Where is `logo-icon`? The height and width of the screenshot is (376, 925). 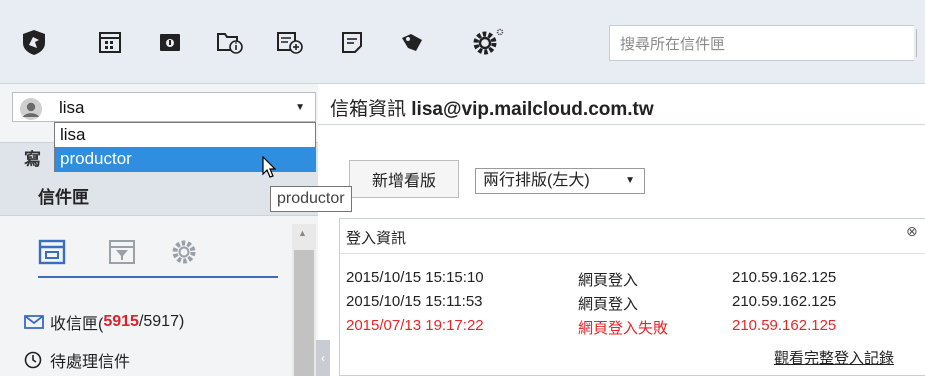 logo-icon is located at coordinates (34, 42).